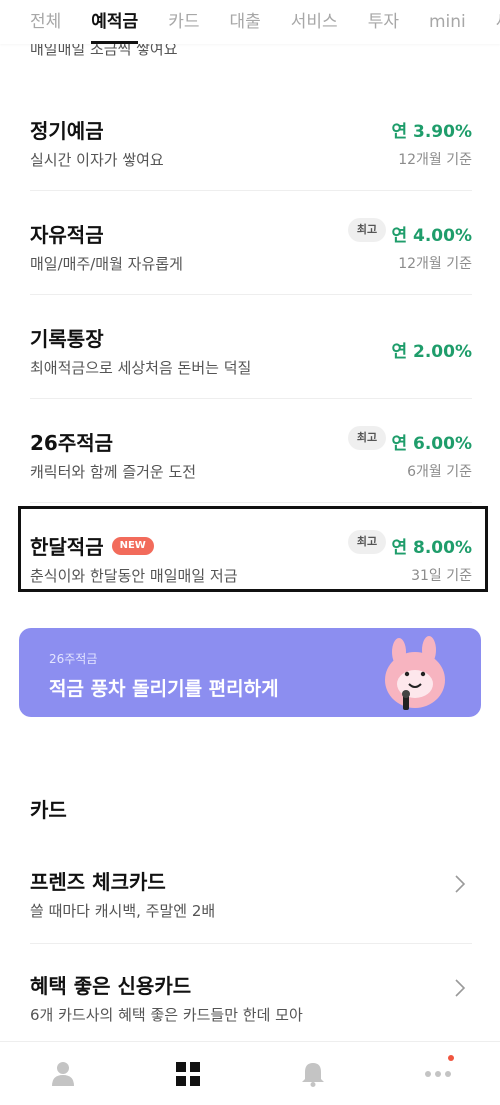 The height and width of the screenshot is (1105, 500). Describe the element at coordinates (111, 986) in the screenshot. I see `item-title: 혜택 좋은 신용카드` at that location.